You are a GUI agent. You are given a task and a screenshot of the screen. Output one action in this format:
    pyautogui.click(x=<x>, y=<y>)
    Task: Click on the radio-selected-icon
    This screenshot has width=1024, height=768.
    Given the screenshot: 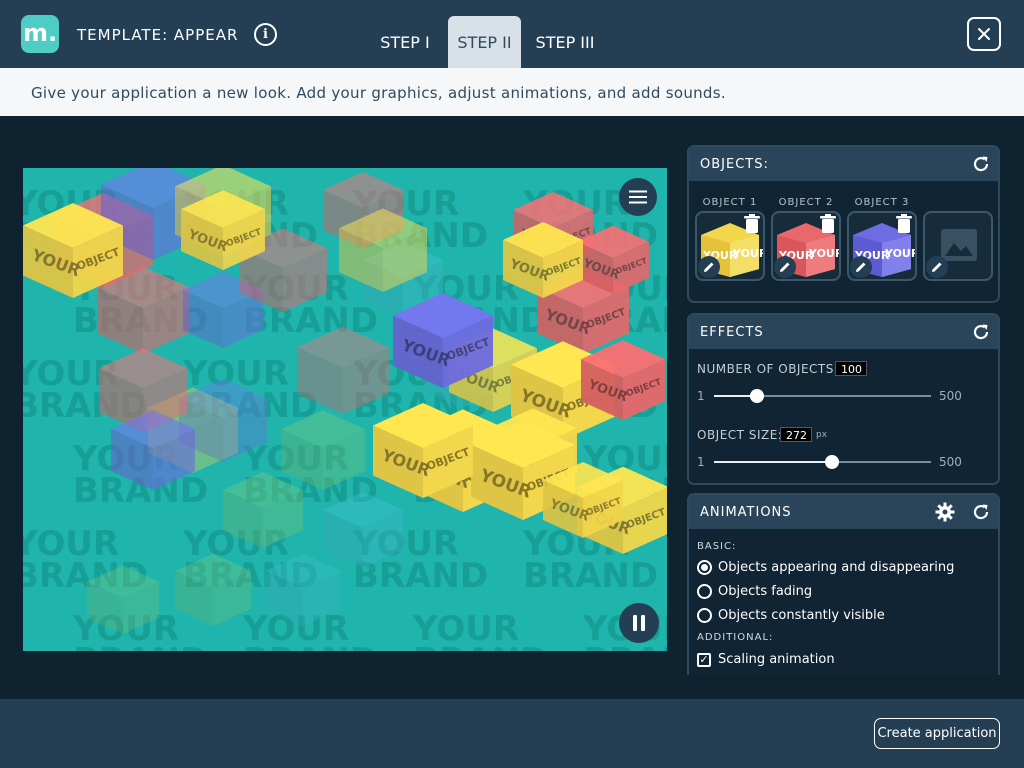 What is the action you would take?
    pyautogui.click(x=704, y=567)
    